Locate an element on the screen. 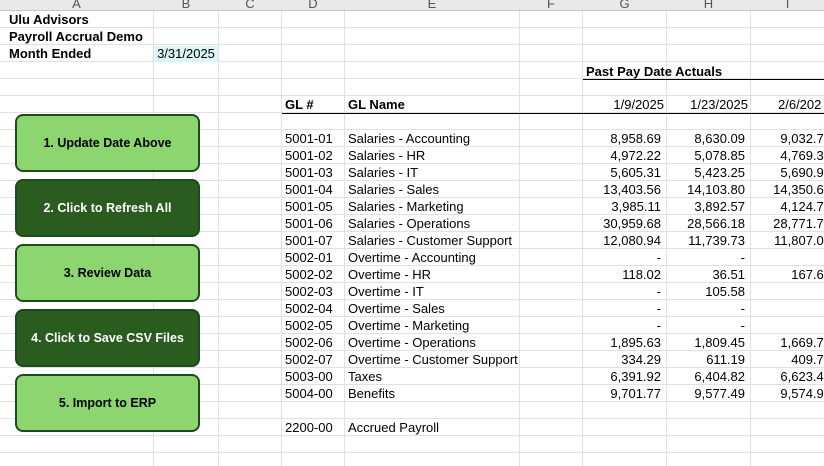 This screenshot has width=824, height=466. month-ended-input: 3/31/2025 is located at coordinates (186, 54).